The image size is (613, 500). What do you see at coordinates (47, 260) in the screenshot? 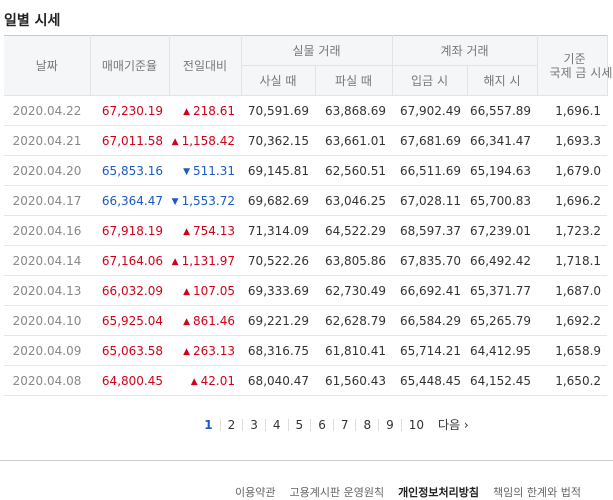
I see `cell-date: 2020.04.14` at bounding box center [47, 260].